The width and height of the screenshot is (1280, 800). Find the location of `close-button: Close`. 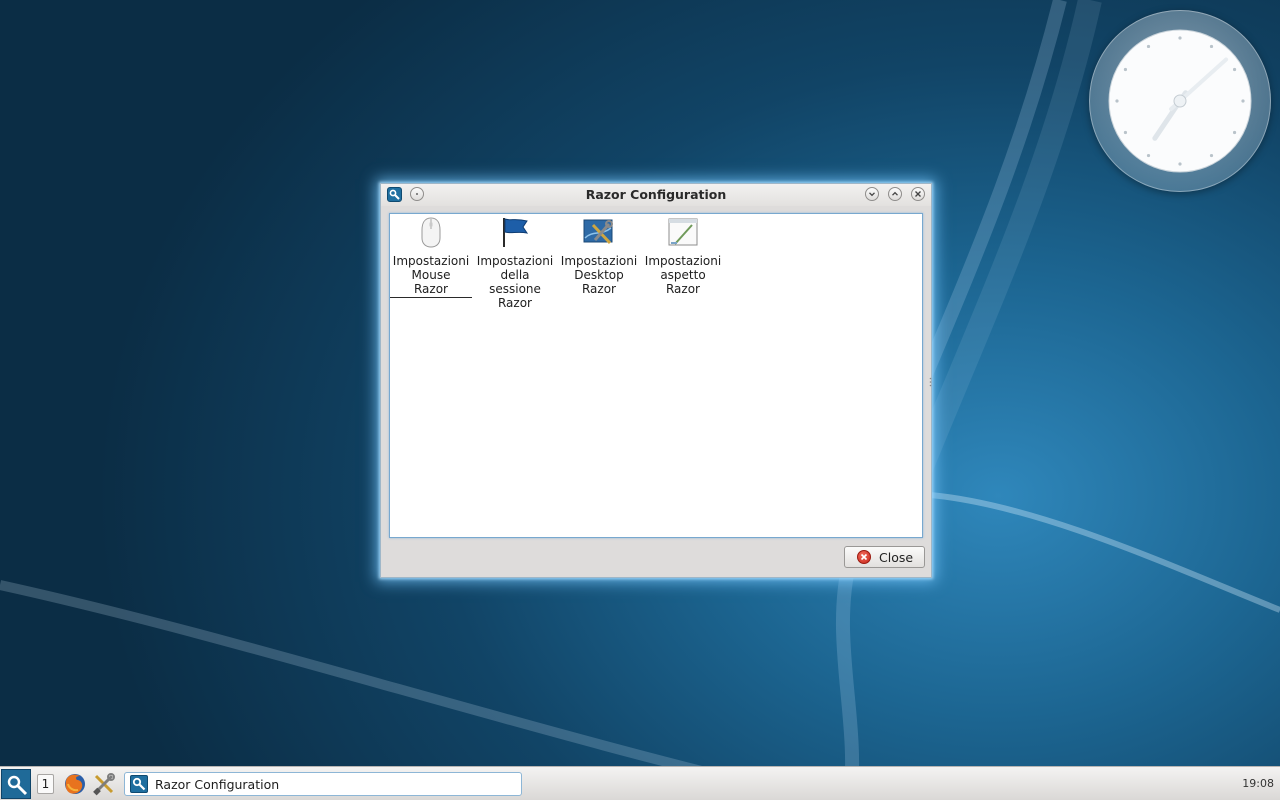

close-button: Close is located at coordinates (884, 557).